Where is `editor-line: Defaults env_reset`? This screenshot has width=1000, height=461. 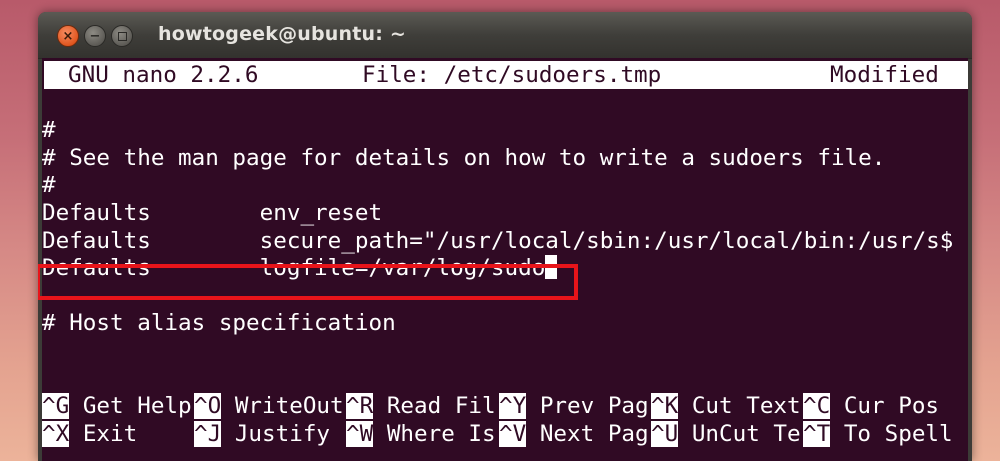
editor-line: Defaults env_reset is located at coordinates (212, 213).